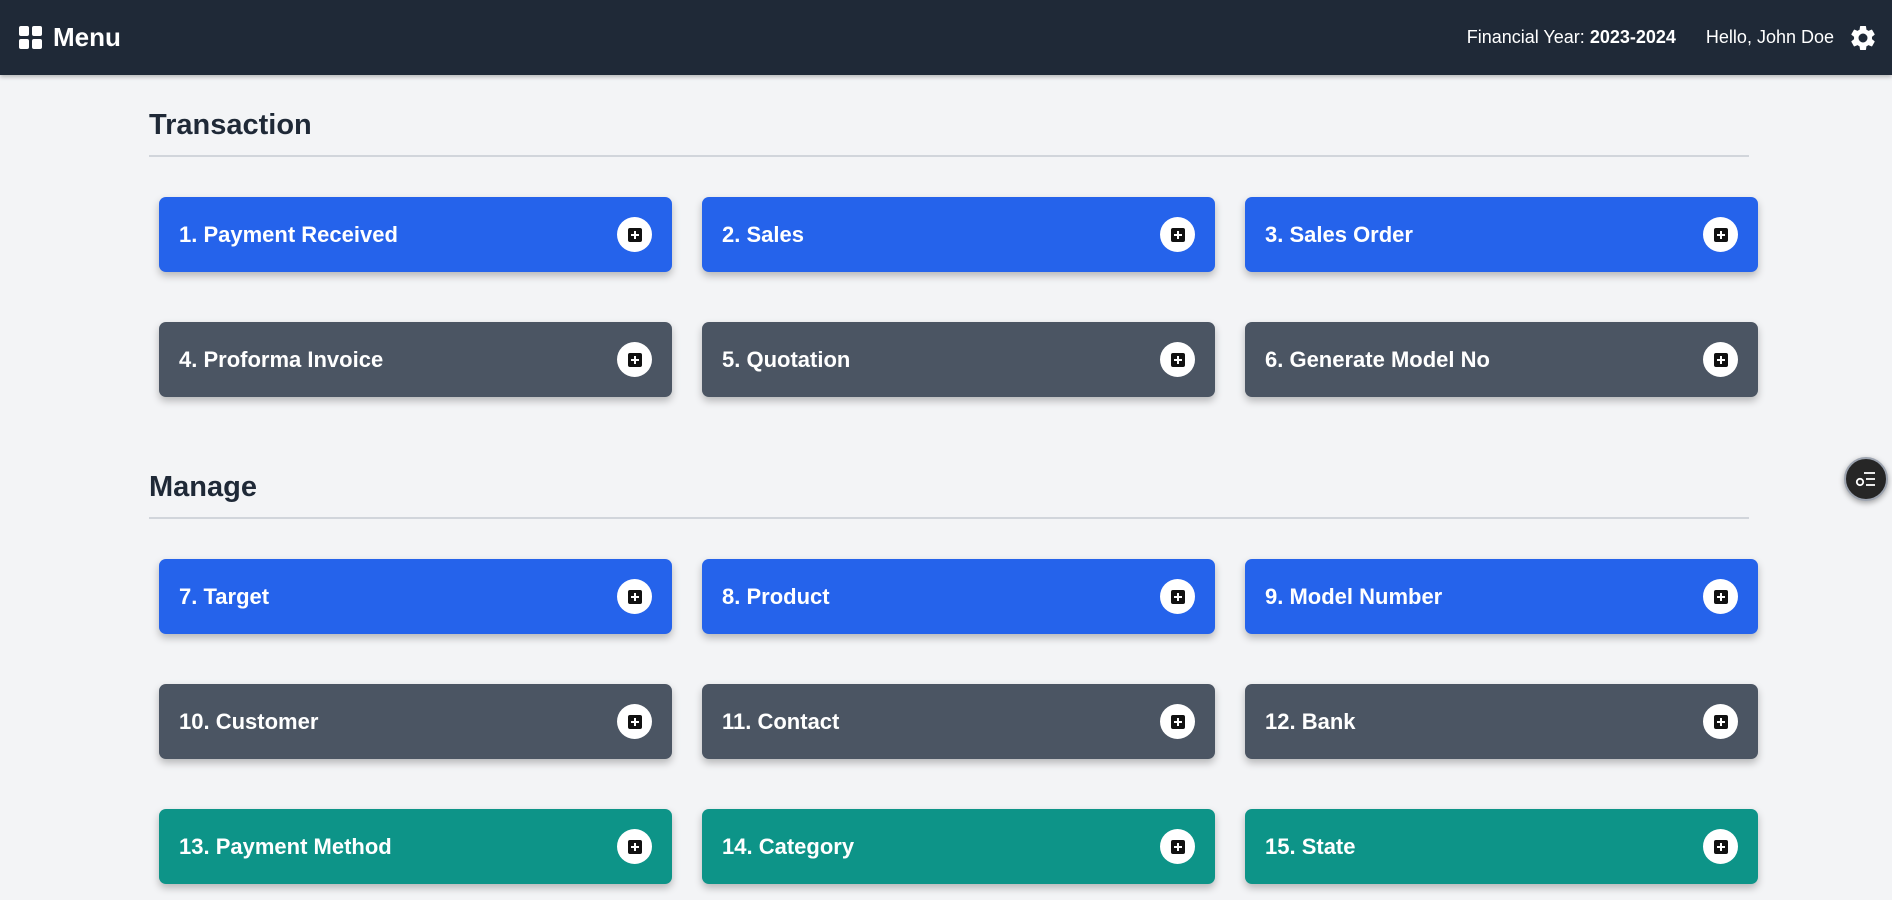 This screenshot has width=1892, height=900. What do you see at coordinates (1632, 37) in the screenshot?
I see `financial-year-value: 2023-2024` at bounding box center [1632, 37].